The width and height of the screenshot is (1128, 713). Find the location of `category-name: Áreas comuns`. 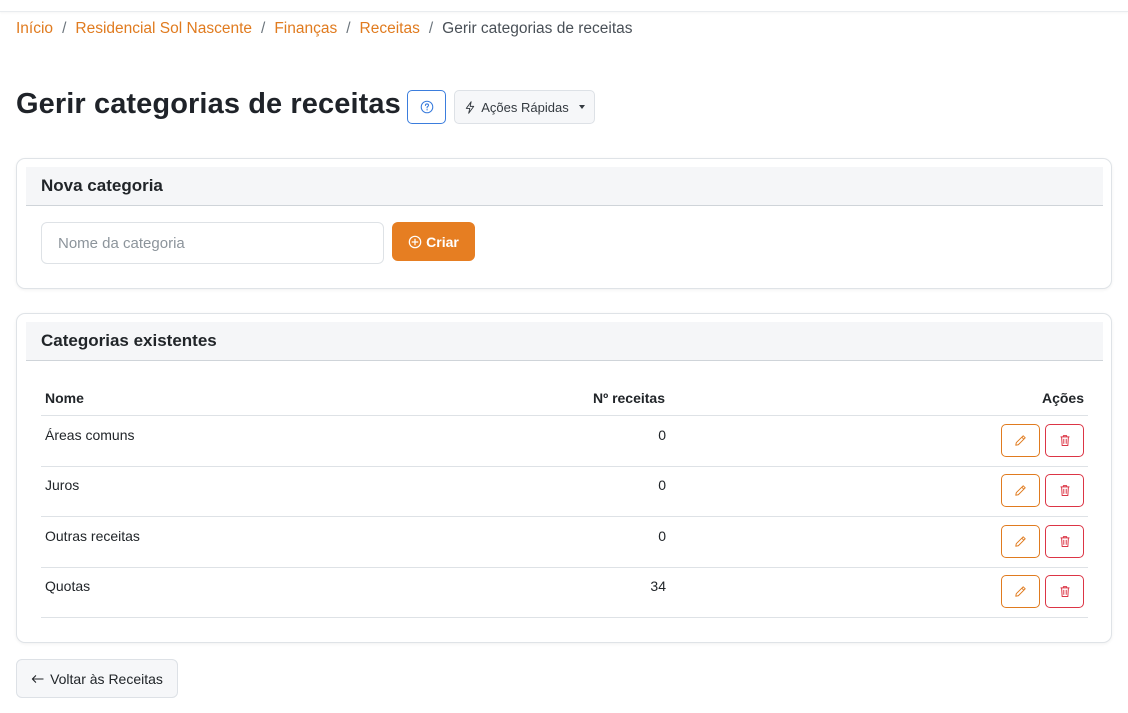

category-name: Áreas comuns is located at coordinates (90, 435).